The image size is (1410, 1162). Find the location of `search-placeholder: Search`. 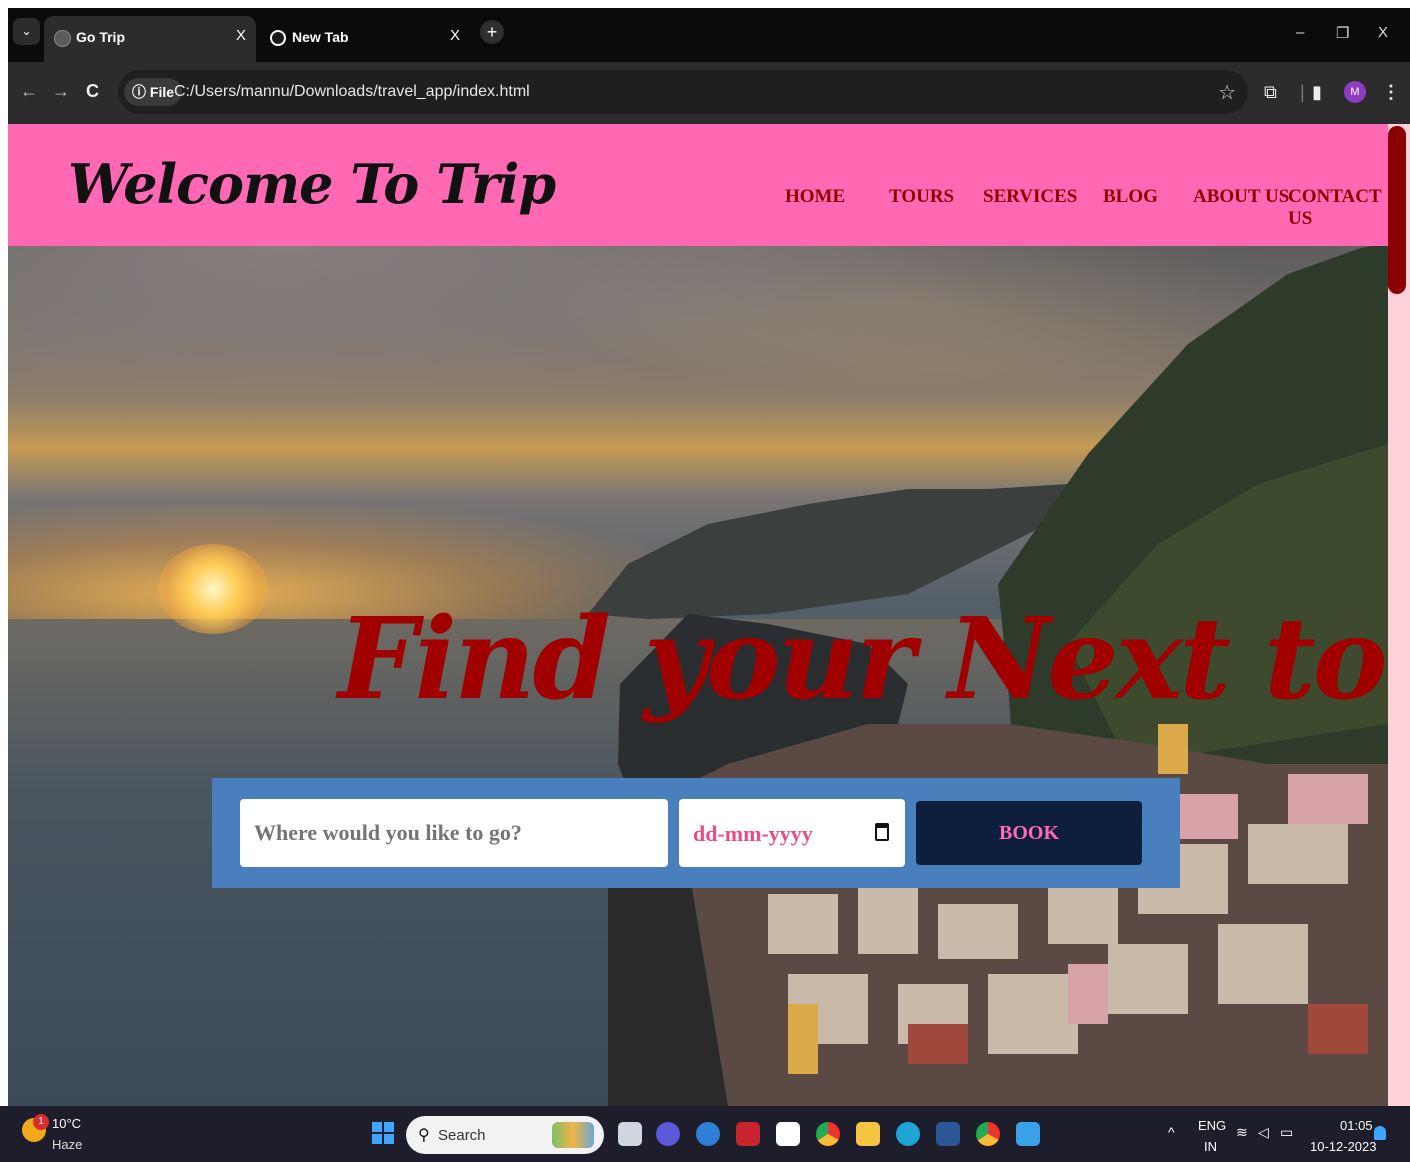

search-placeholder: Search is located at coordinates (462, 1135).